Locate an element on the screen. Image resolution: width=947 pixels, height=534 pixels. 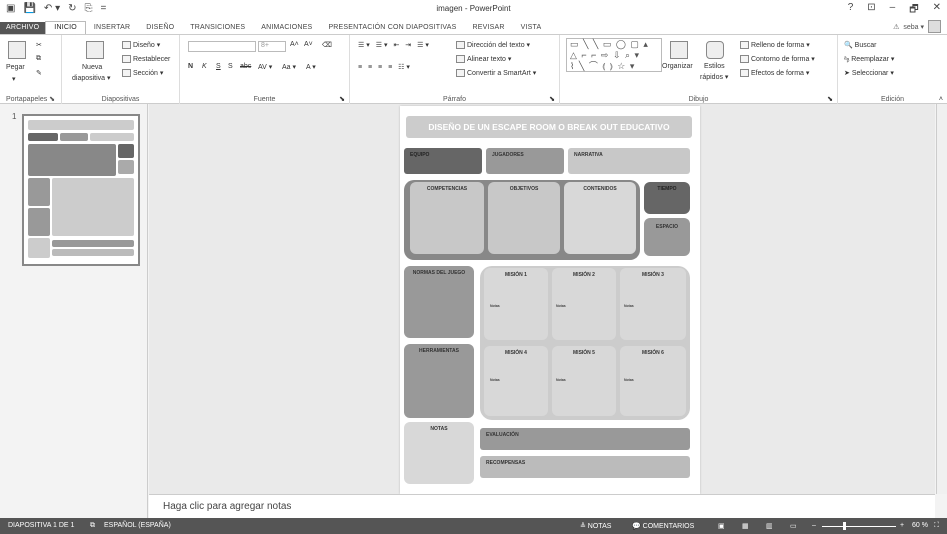
new-slide-button: Nueva is located at coordinates (92, 67).